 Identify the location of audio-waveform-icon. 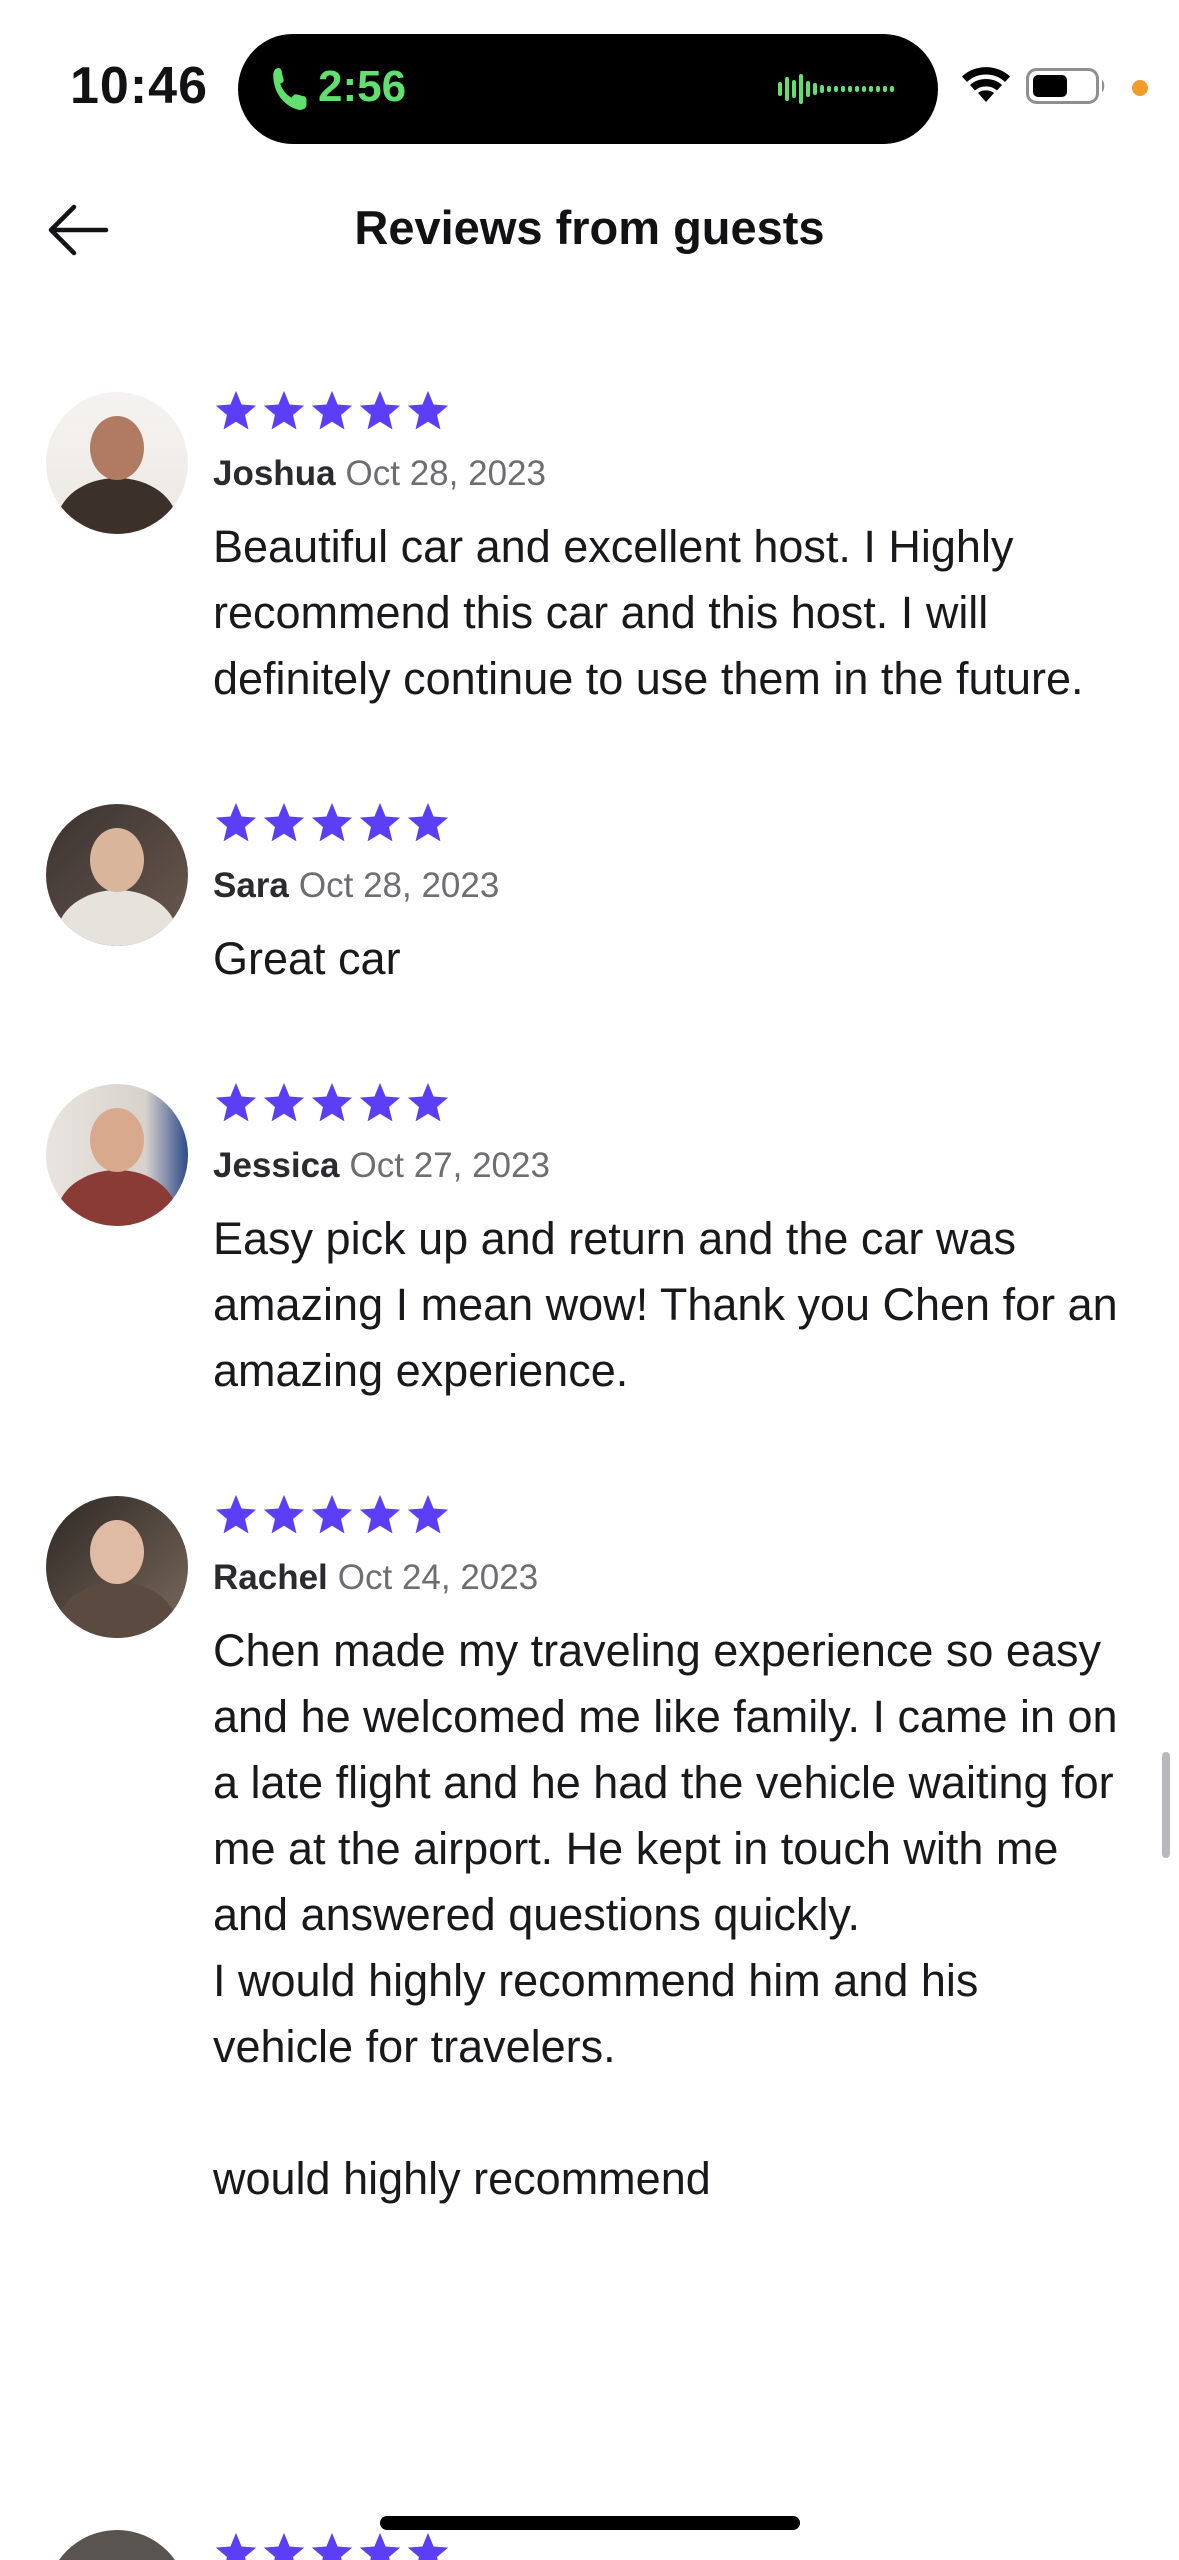
(836, 89).